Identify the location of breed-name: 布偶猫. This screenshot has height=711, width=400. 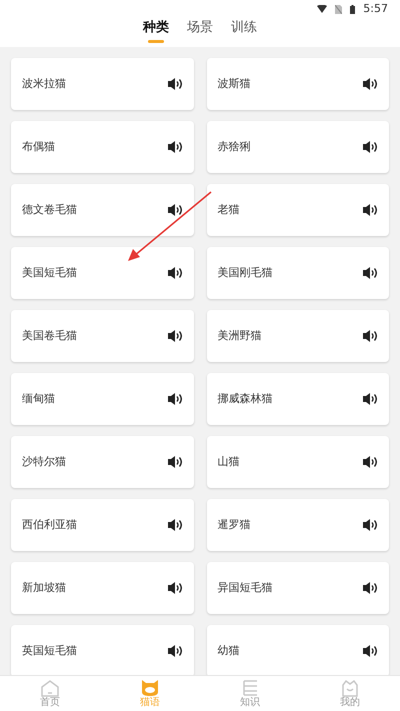
(38, 146).